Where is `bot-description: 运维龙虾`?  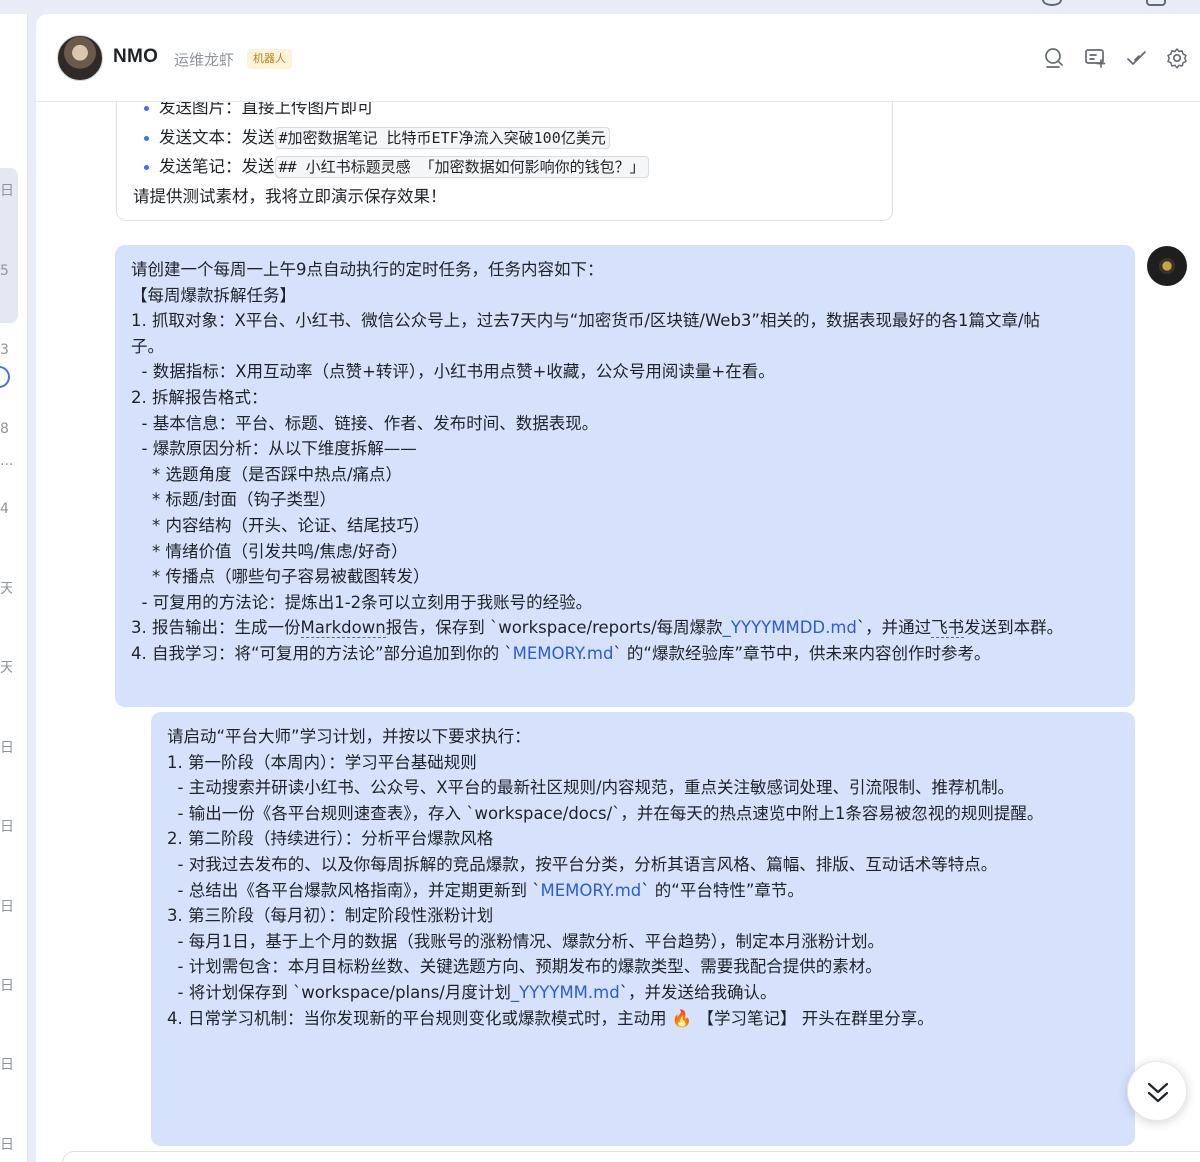
bot-description: 运维龙虾 is located at coordinates (204, 60).